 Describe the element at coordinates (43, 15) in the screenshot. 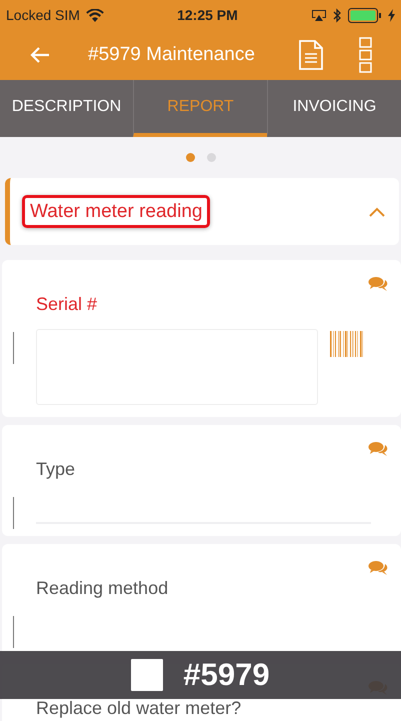

I see `carrier-label: Locked SIM` at that location.